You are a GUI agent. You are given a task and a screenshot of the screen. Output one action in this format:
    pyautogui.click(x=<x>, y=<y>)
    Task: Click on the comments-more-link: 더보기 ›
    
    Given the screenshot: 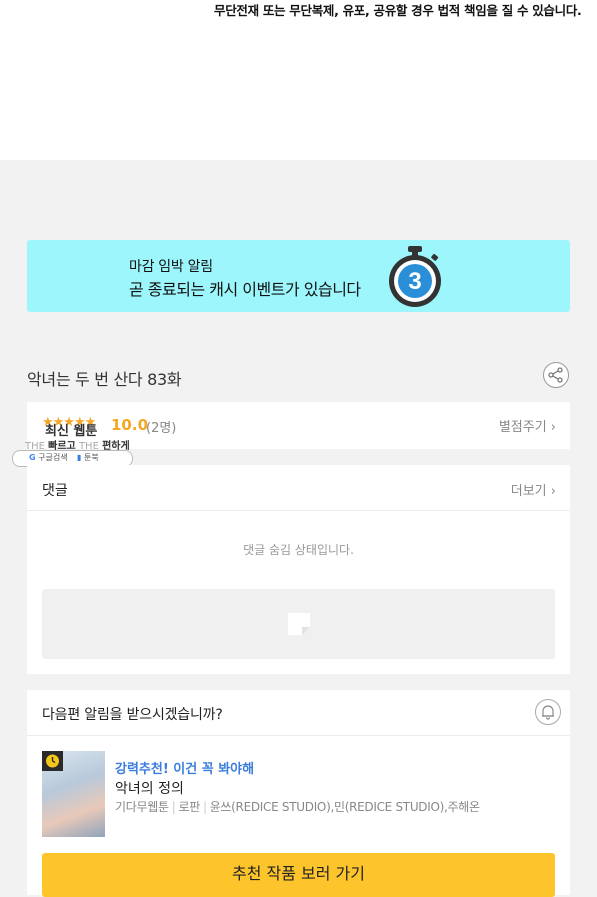 What is the action you would take?
    pyautogui.click(x=533, y=489)
    